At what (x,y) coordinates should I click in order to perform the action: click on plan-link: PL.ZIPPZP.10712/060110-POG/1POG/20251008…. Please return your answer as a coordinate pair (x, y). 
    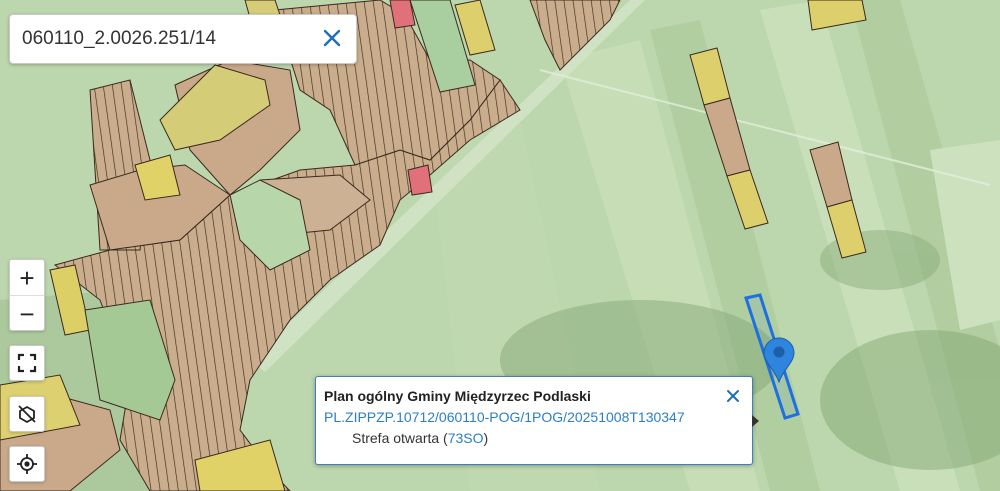
    Looking at the image, I should click on (504, 417).